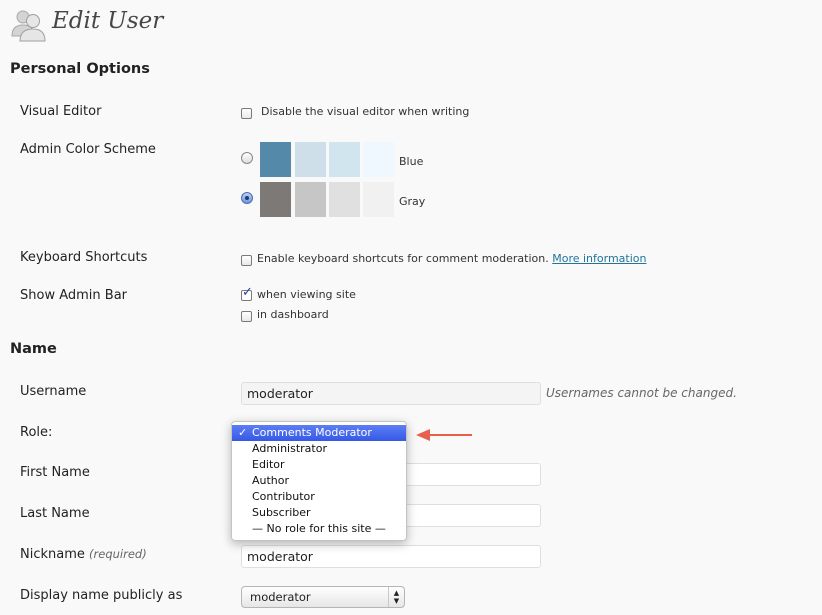  I want to click on color-scheme-blue-radio, so click(247, 158).